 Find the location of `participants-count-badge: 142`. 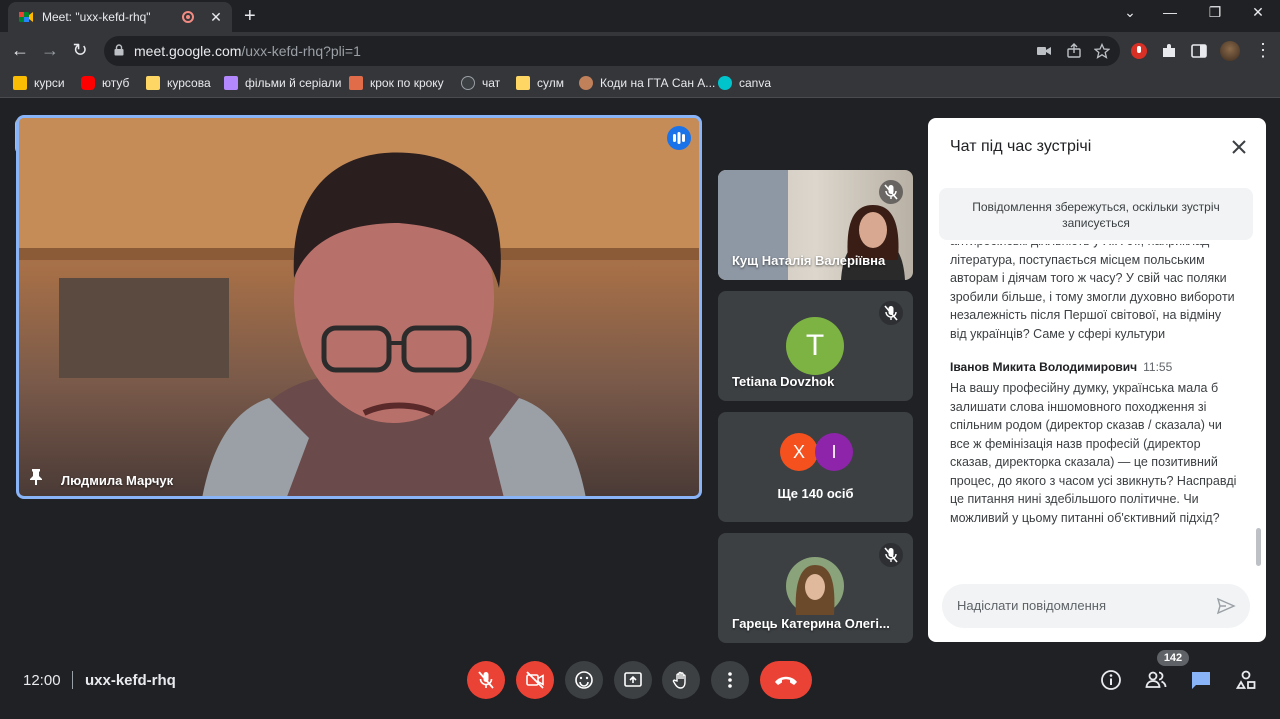

participants-count-badge: 142 is located at coordinates (1173, 658).